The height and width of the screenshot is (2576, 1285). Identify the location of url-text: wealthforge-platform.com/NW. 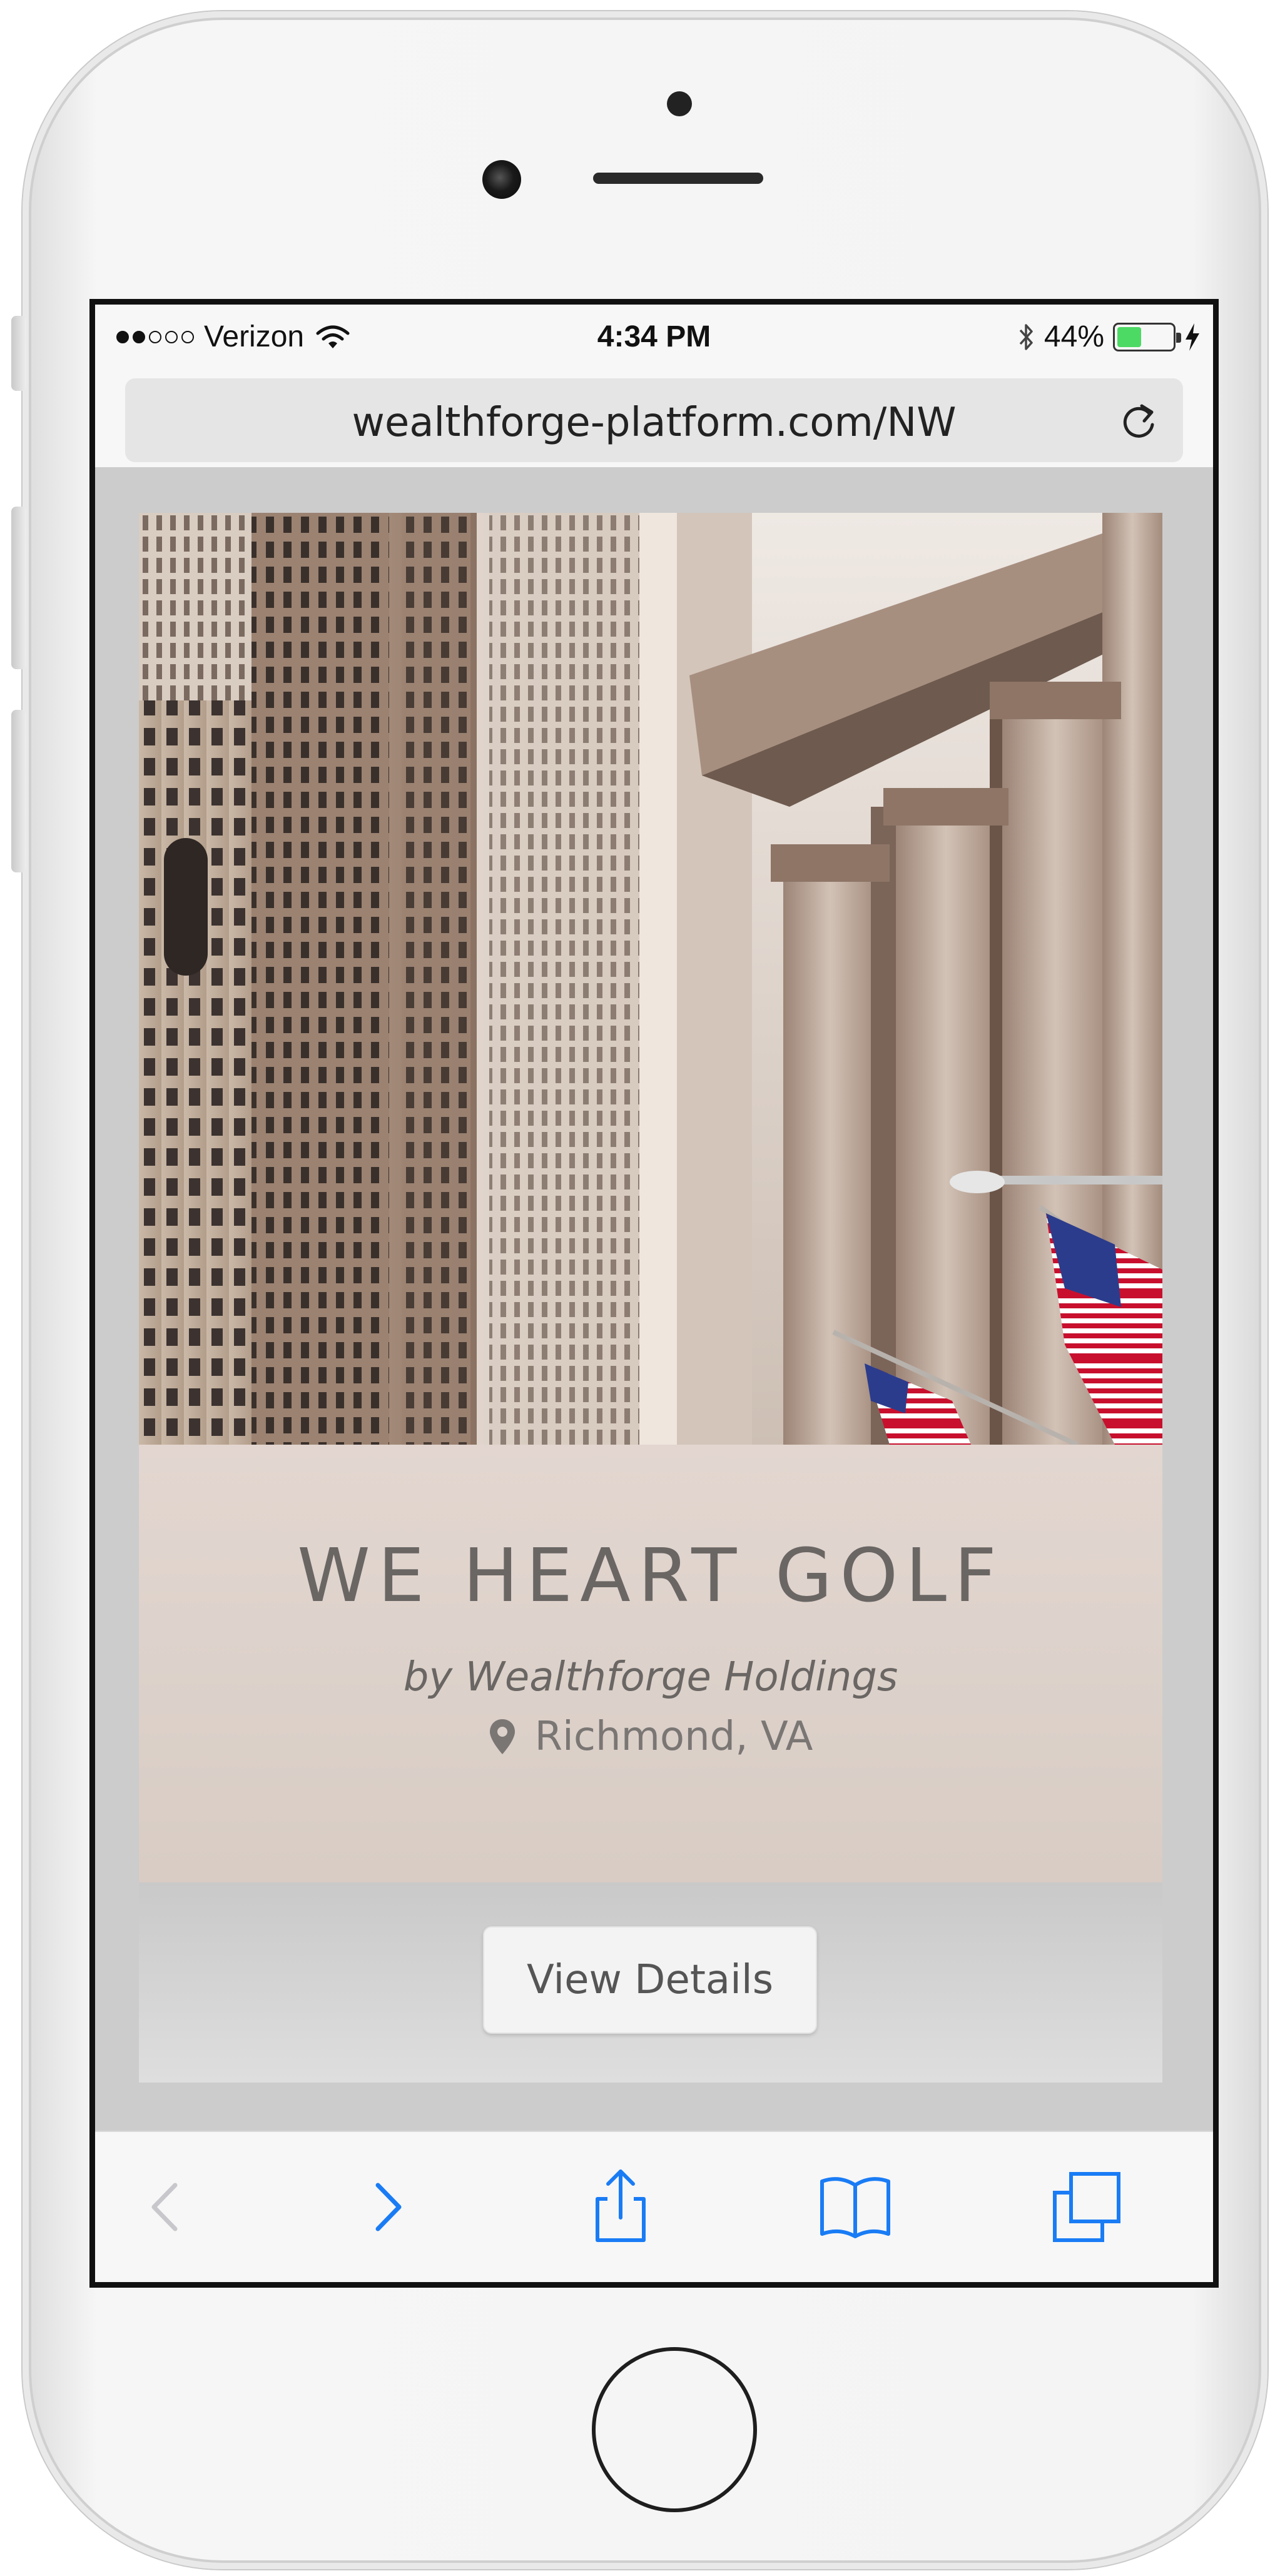
(655, 423).